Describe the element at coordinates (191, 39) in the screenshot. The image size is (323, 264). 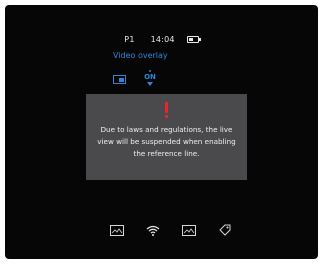
I see `battery-fill` at that location.